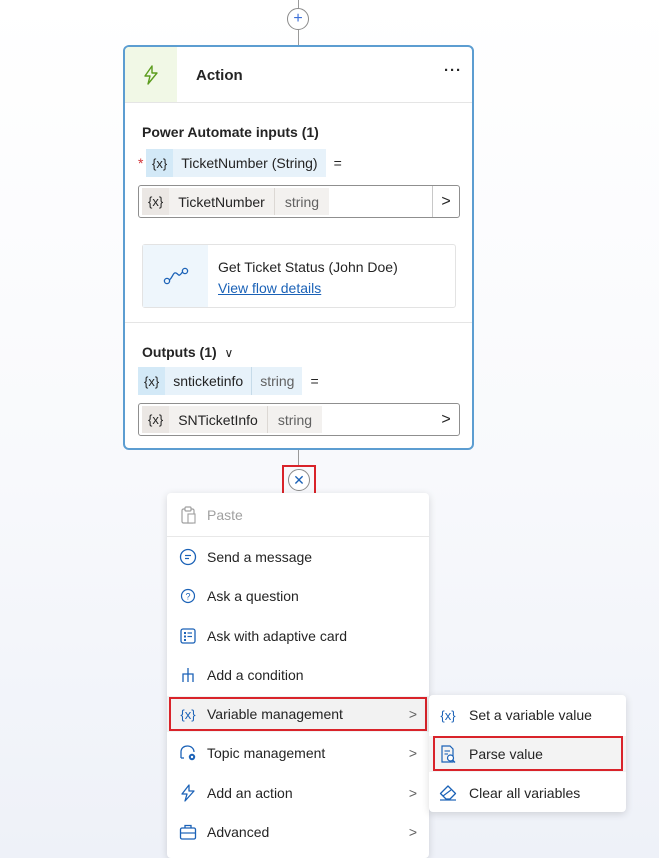  What do you see at coordinates (298, 37) in the screenshot?
I see `card-connector-line` at bounding box center [298, 37].